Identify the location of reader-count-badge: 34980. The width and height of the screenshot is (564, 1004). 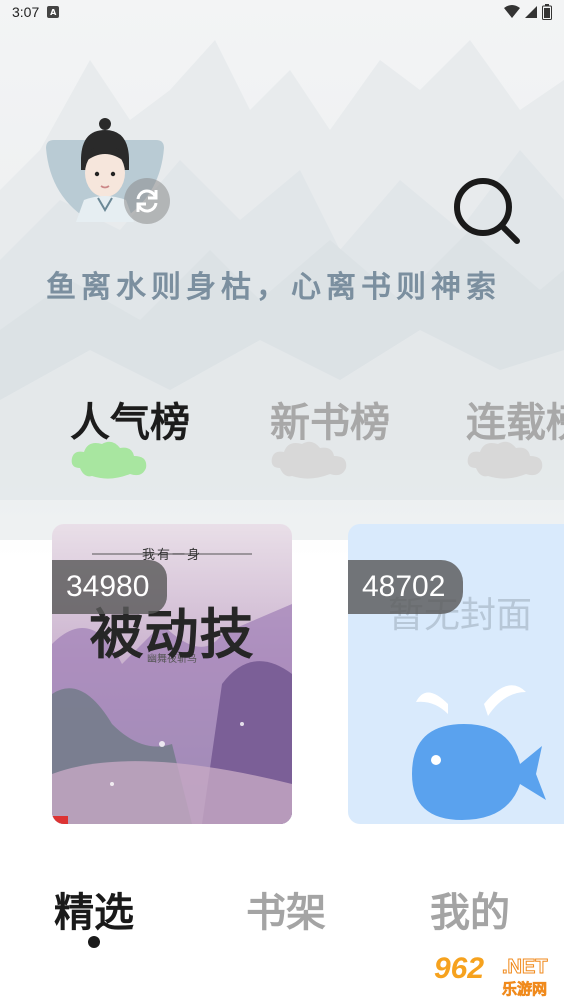
(110, 587).